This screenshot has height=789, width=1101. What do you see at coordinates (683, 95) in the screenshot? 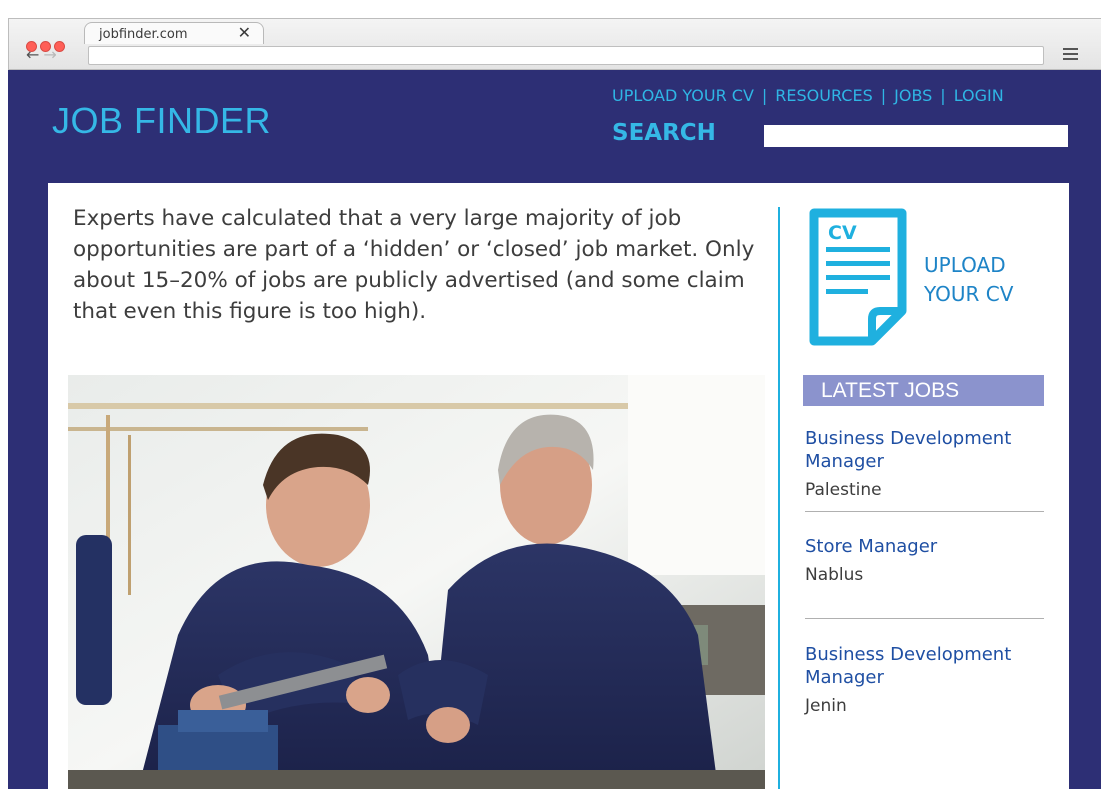
I see `nav-upload-cv: UPLOAD YOUR CV` at bounding box center [683, 95].